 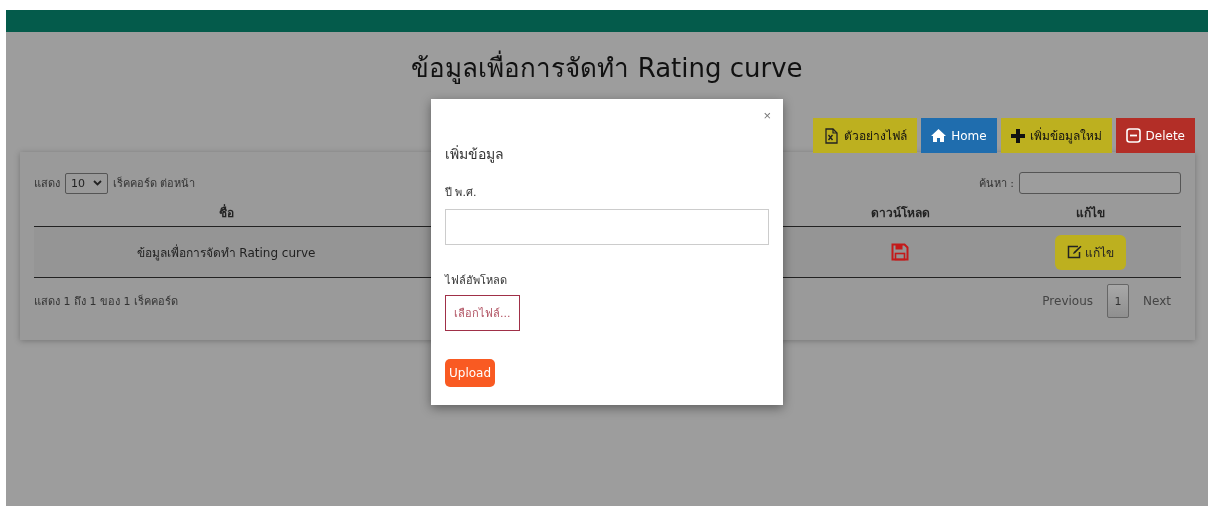 What do you see at coordinates (86, 183) in the screenshot?
I see `page-size-select: 10` at bounding box center [86, 183].